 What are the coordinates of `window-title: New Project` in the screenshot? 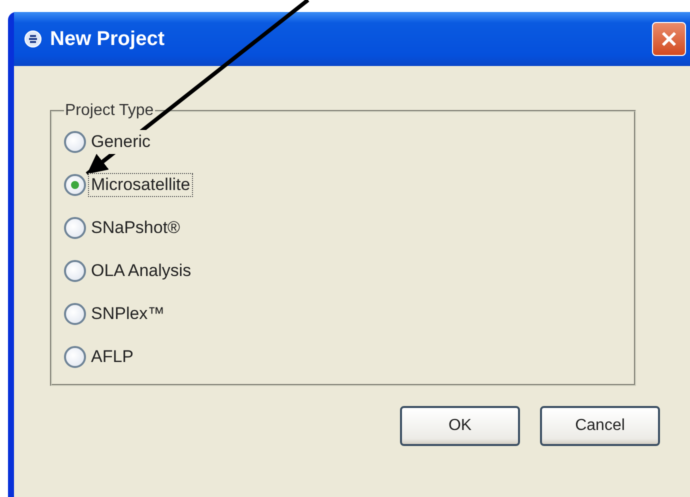 It's located at (108, 39).